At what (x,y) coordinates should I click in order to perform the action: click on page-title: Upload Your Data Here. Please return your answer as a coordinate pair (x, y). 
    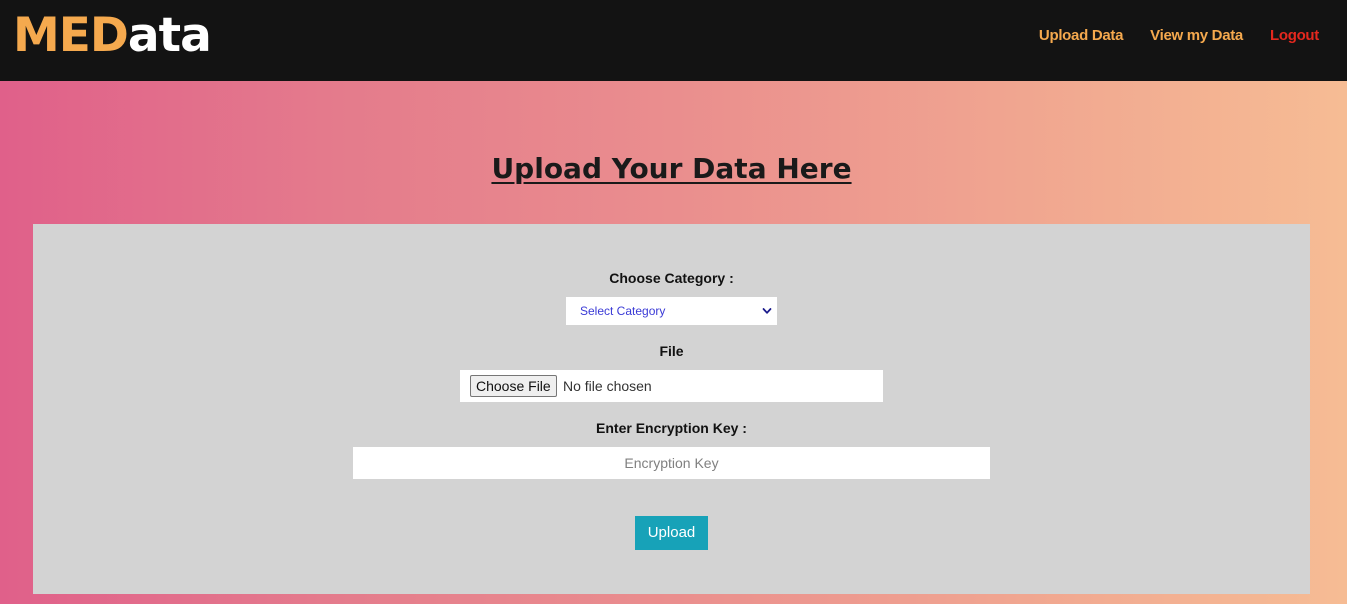
    Looking at the image, I should click on (671, 168).